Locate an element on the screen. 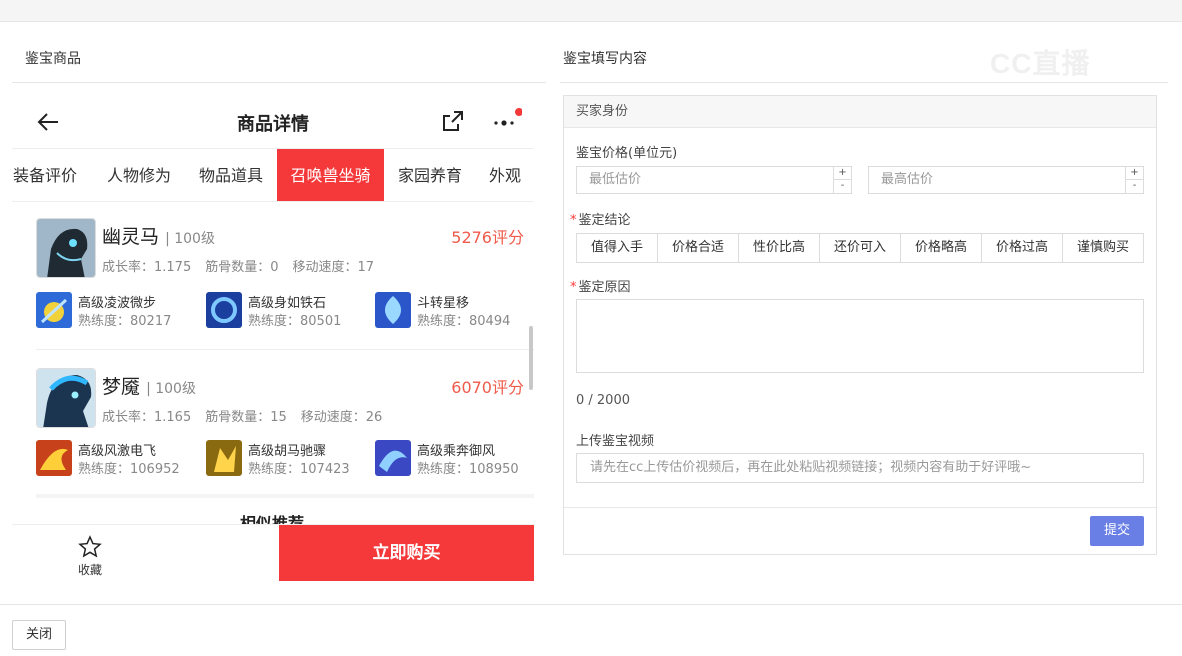  skill-item: 高级乘奔御风 熟练度：108950 is located at coordinates (454, 457).